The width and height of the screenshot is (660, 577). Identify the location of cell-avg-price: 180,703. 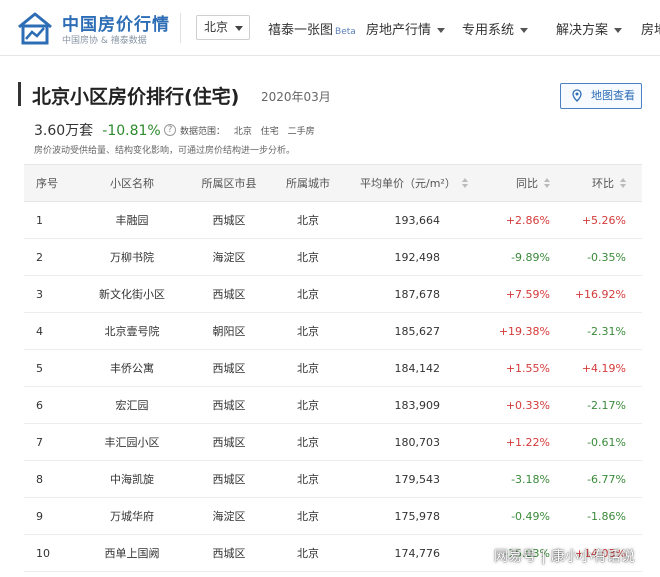
(417, 442).